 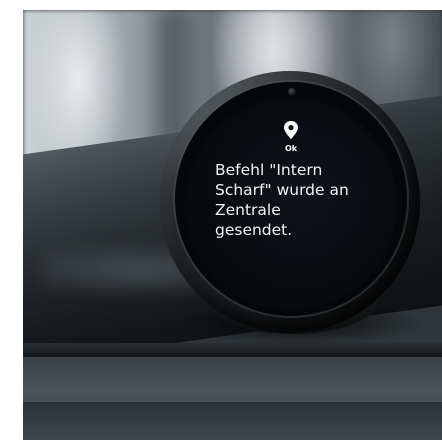 I want to click on message-line: gesendet., so click(x=254, y=230).